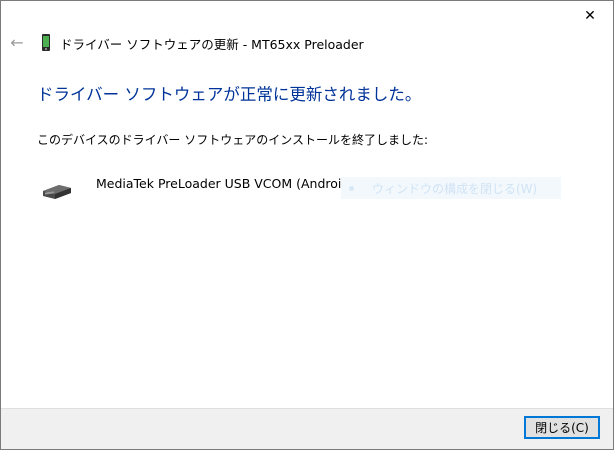 The height and width of the screenshot is (450, 614). What do you see at coordinates (307, 428) in the screenshot?
I see `footer-bar: 閉じる(C)` at bounding box center [307, 428].